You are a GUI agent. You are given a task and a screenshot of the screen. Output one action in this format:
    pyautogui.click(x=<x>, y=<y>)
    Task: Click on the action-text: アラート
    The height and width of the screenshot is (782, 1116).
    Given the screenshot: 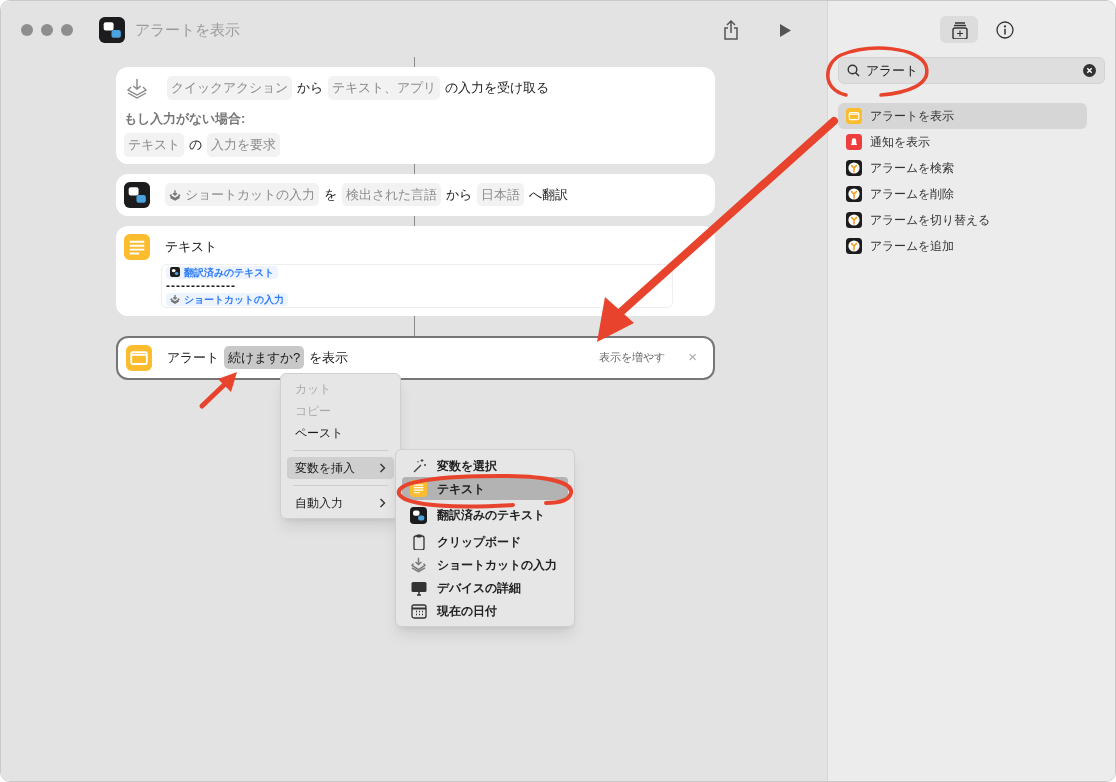 What is the action you would take?
    pyautogui.click(x=193, y=357)
    